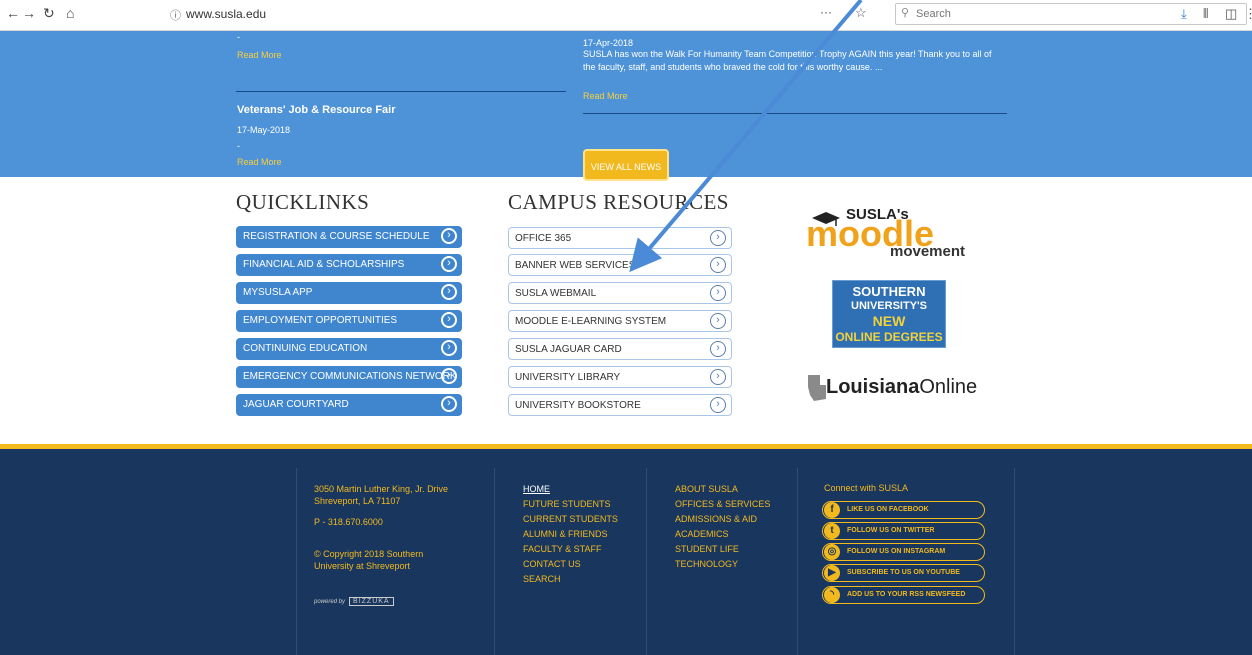 The image size is (1252, 655). I want to click on back-icon: ←, so click(13, 13).